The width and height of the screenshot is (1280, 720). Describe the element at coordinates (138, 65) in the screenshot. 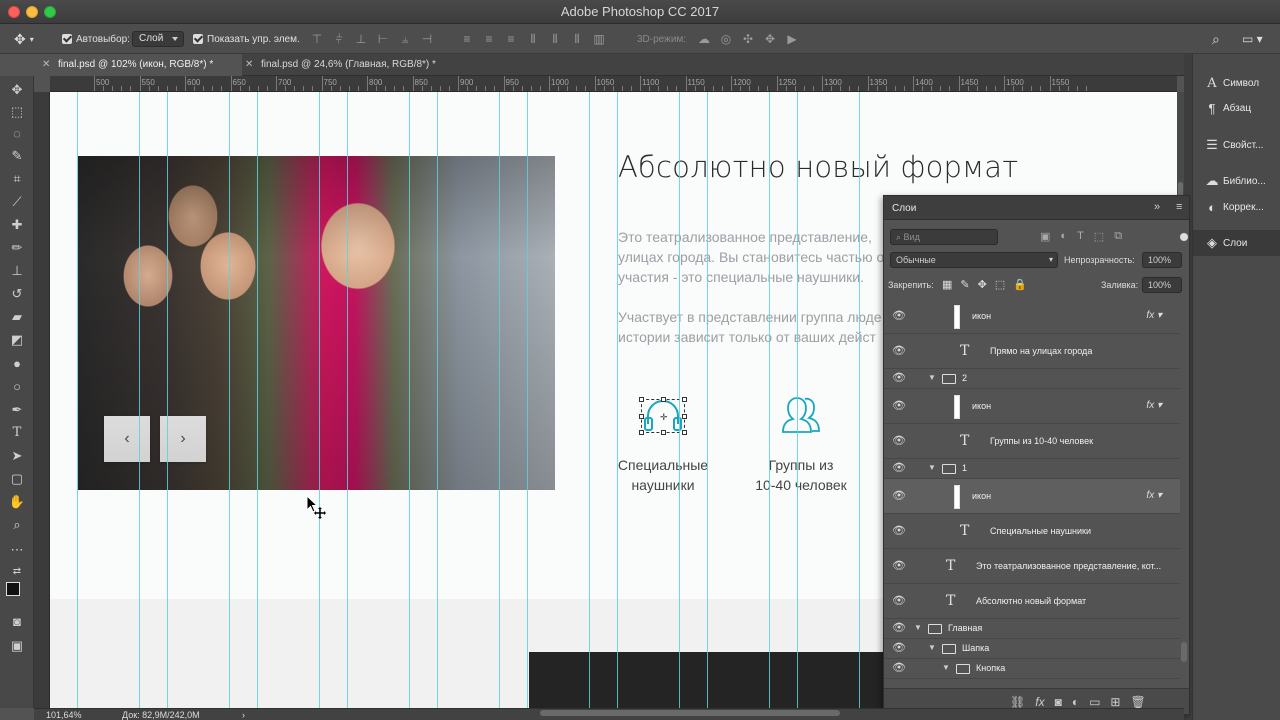

I see `tab-final-icons: ✕ final.psd @ 102% (икон, RGB/8*) *` at that location.